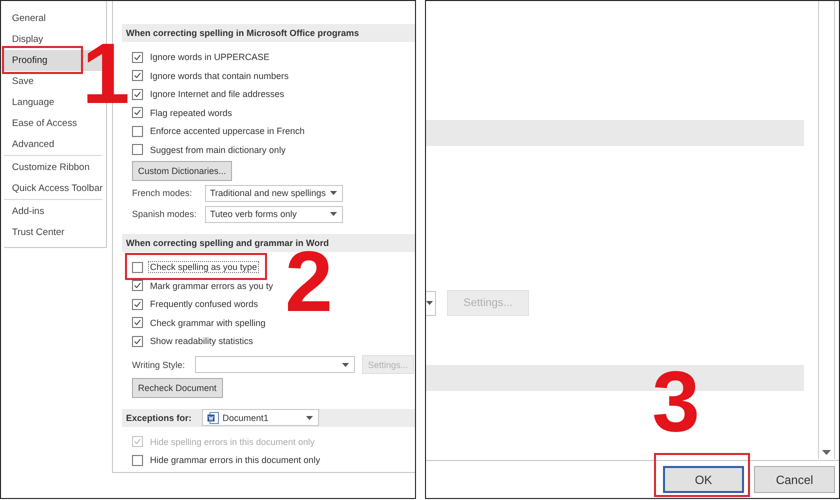  I want to click on dialog-button: Cancel, so click(794, 479).